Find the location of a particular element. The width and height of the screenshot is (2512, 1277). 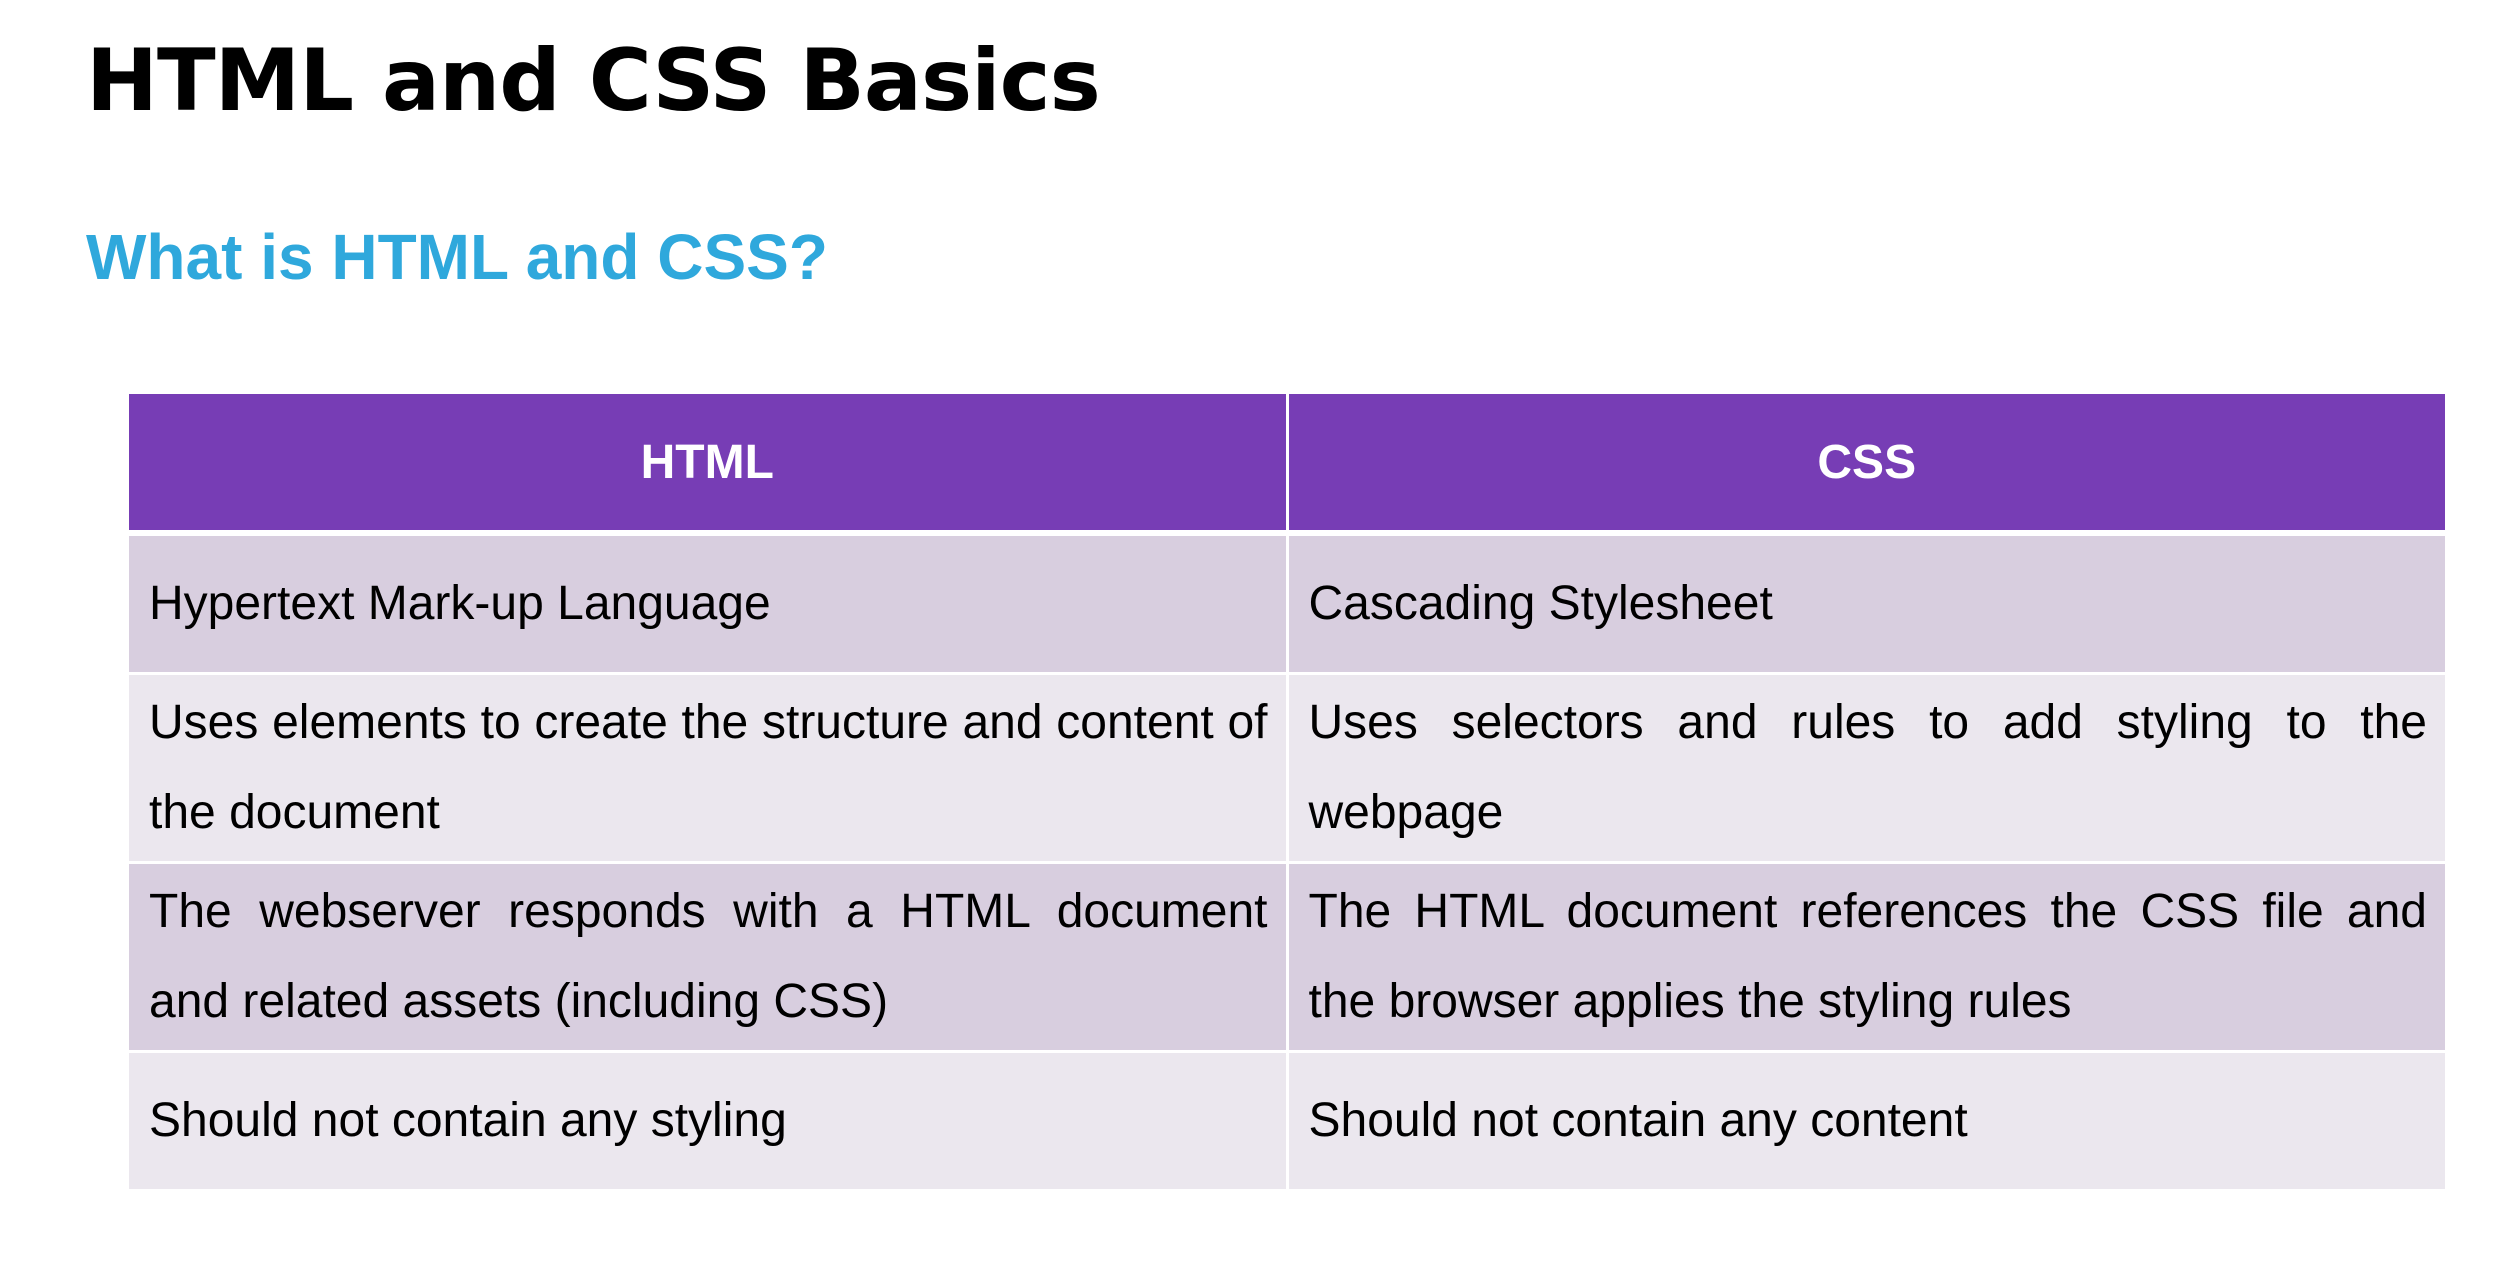

table-cell-css: Cascading Stylesheet is located at coordinates (1865, 603).